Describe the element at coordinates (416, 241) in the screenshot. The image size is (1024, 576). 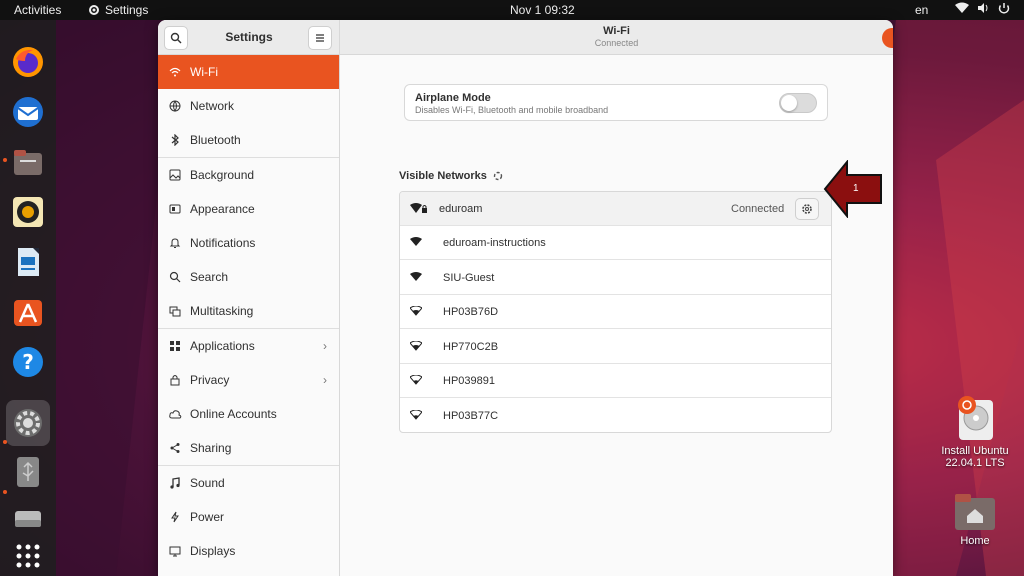
I see `wifi-strength-icon` at that location.